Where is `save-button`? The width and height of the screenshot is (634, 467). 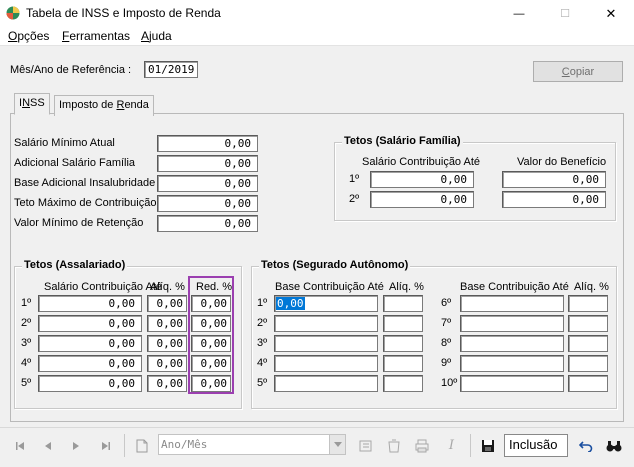
save-button is located at coordinates (487, 445).